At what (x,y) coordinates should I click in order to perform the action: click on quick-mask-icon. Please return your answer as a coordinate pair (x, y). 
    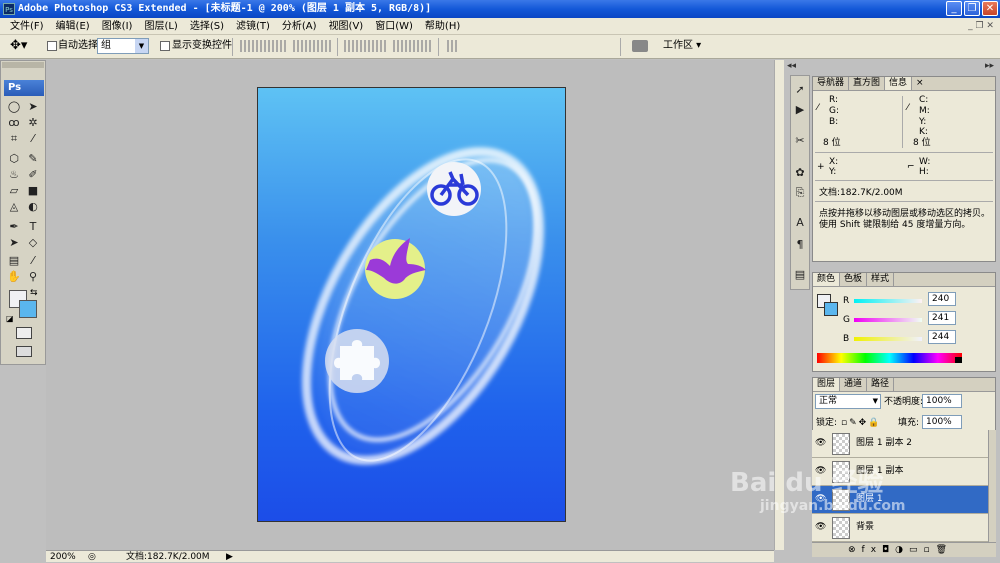
    Looking at the image, I should click on (24, 333).